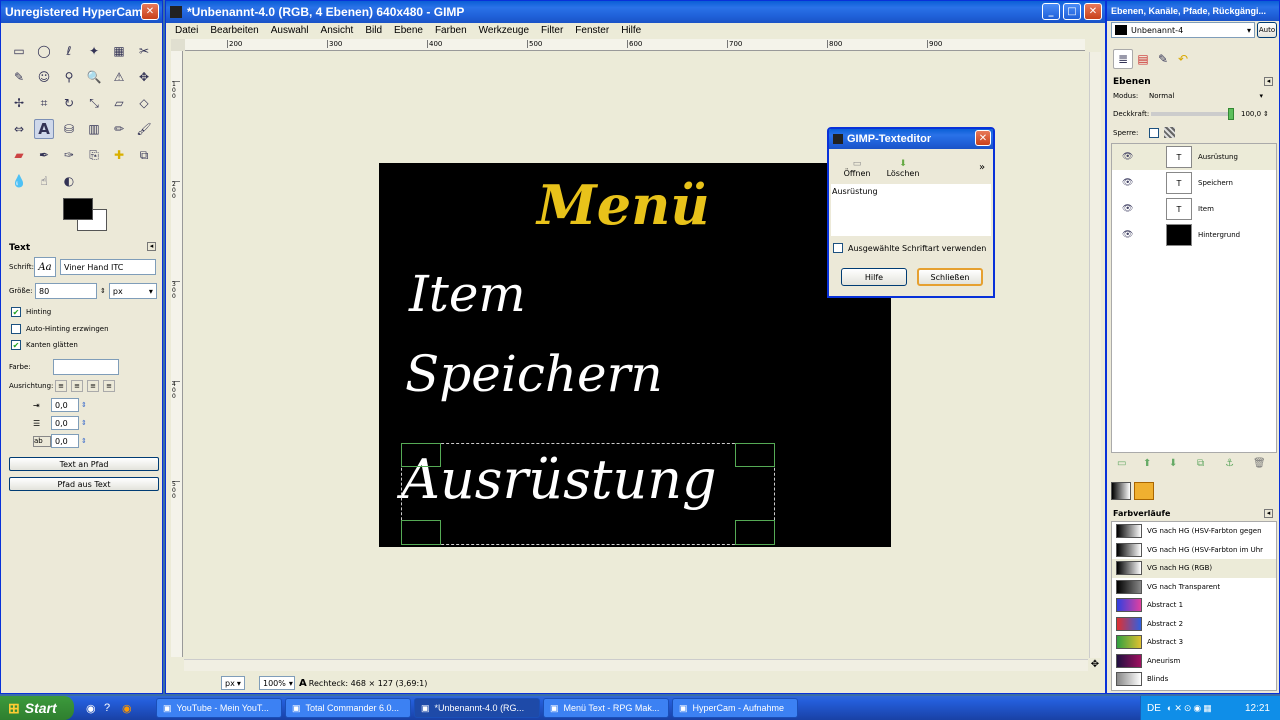  Describe the element at coordinates (1144, 491) in the screenshot. I see `gradients-tab-icon` at that location.